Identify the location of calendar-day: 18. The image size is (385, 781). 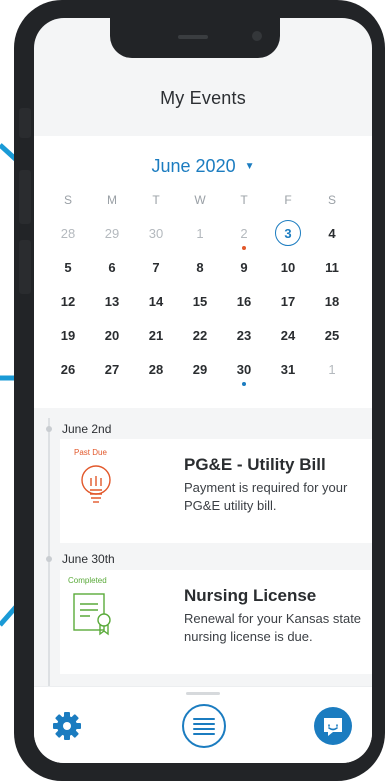
(332, 302).